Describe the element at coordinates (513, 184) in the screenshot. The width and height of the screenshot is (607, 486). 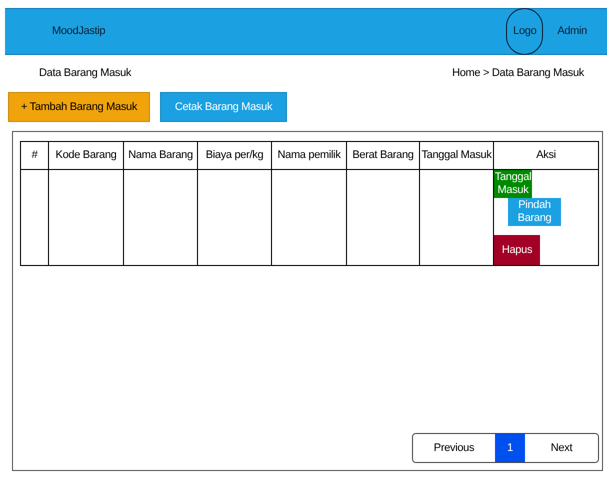
I see `date-button: Tanggal Masuk` at that location.